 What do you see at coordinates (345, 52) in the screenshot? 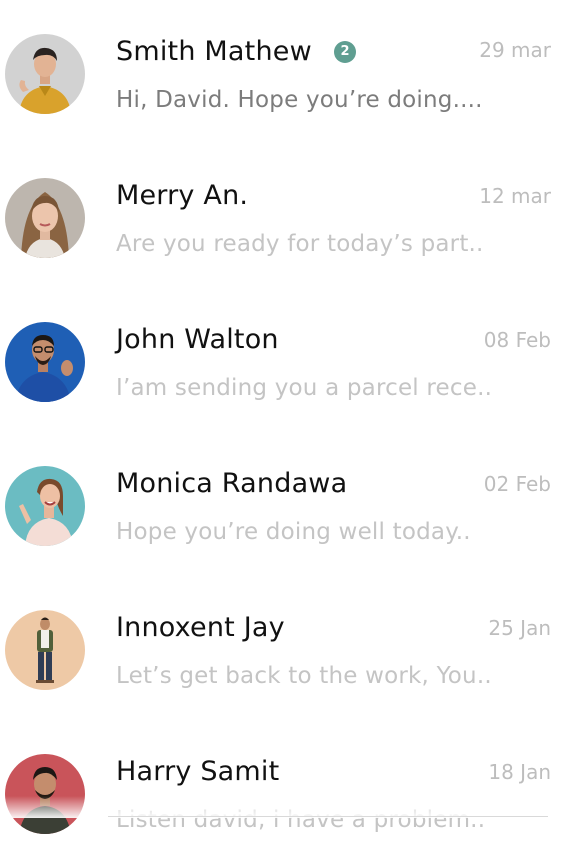
I see `unread-count-badge: 2` at bounding box center [345, 52].